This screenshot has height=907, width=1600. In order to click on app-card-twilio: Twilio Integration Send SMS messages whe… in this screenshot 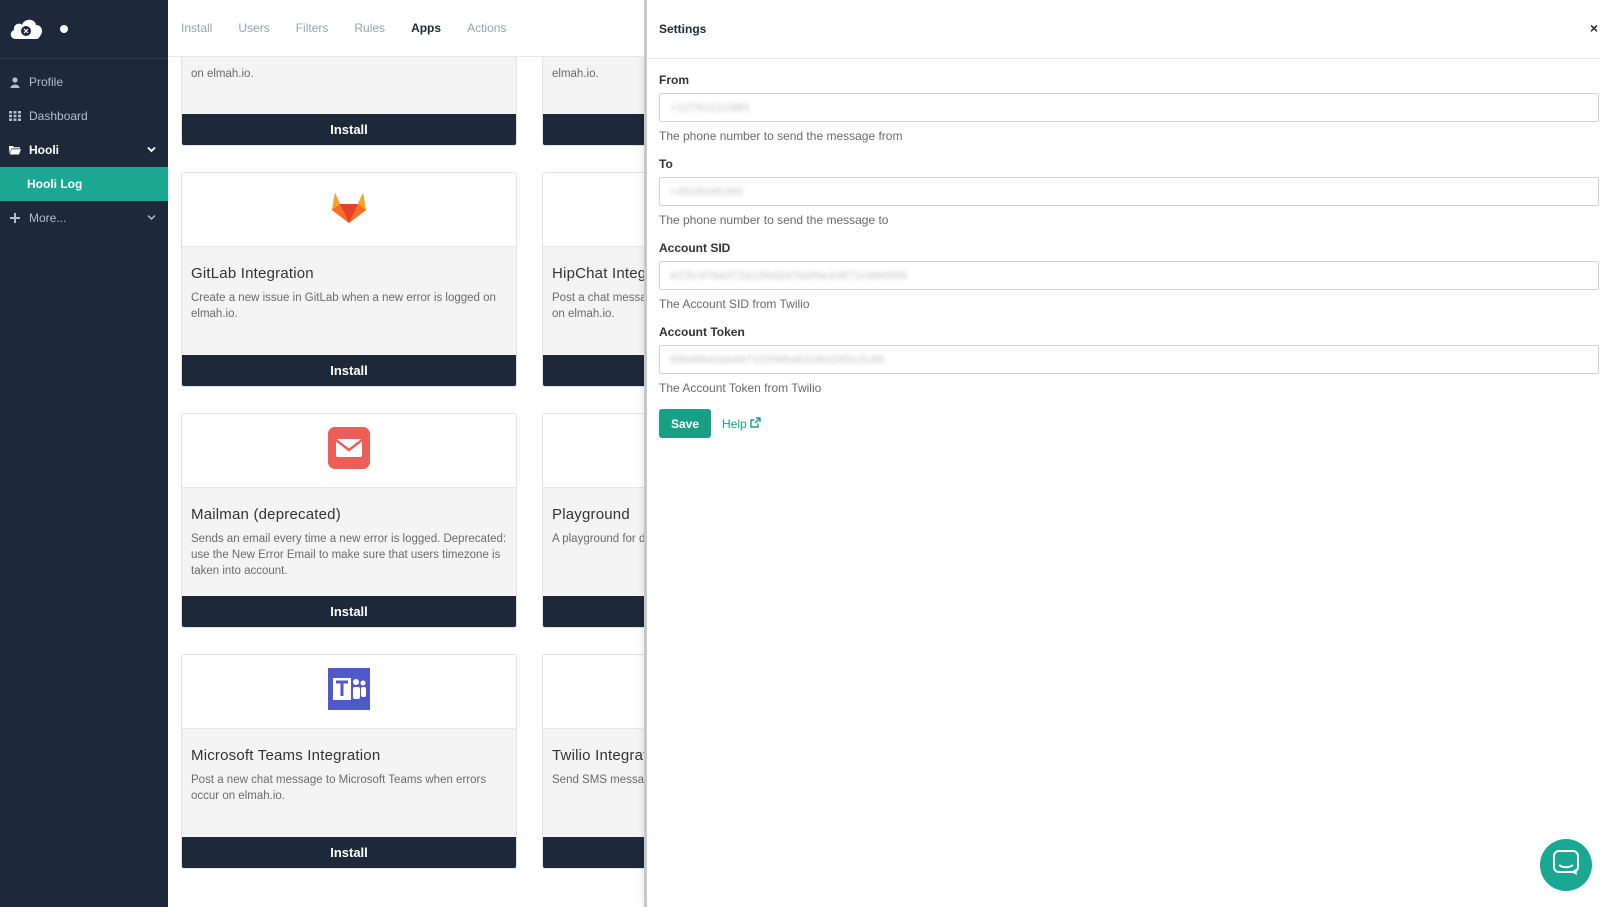, I will do `click(593, 761)`.